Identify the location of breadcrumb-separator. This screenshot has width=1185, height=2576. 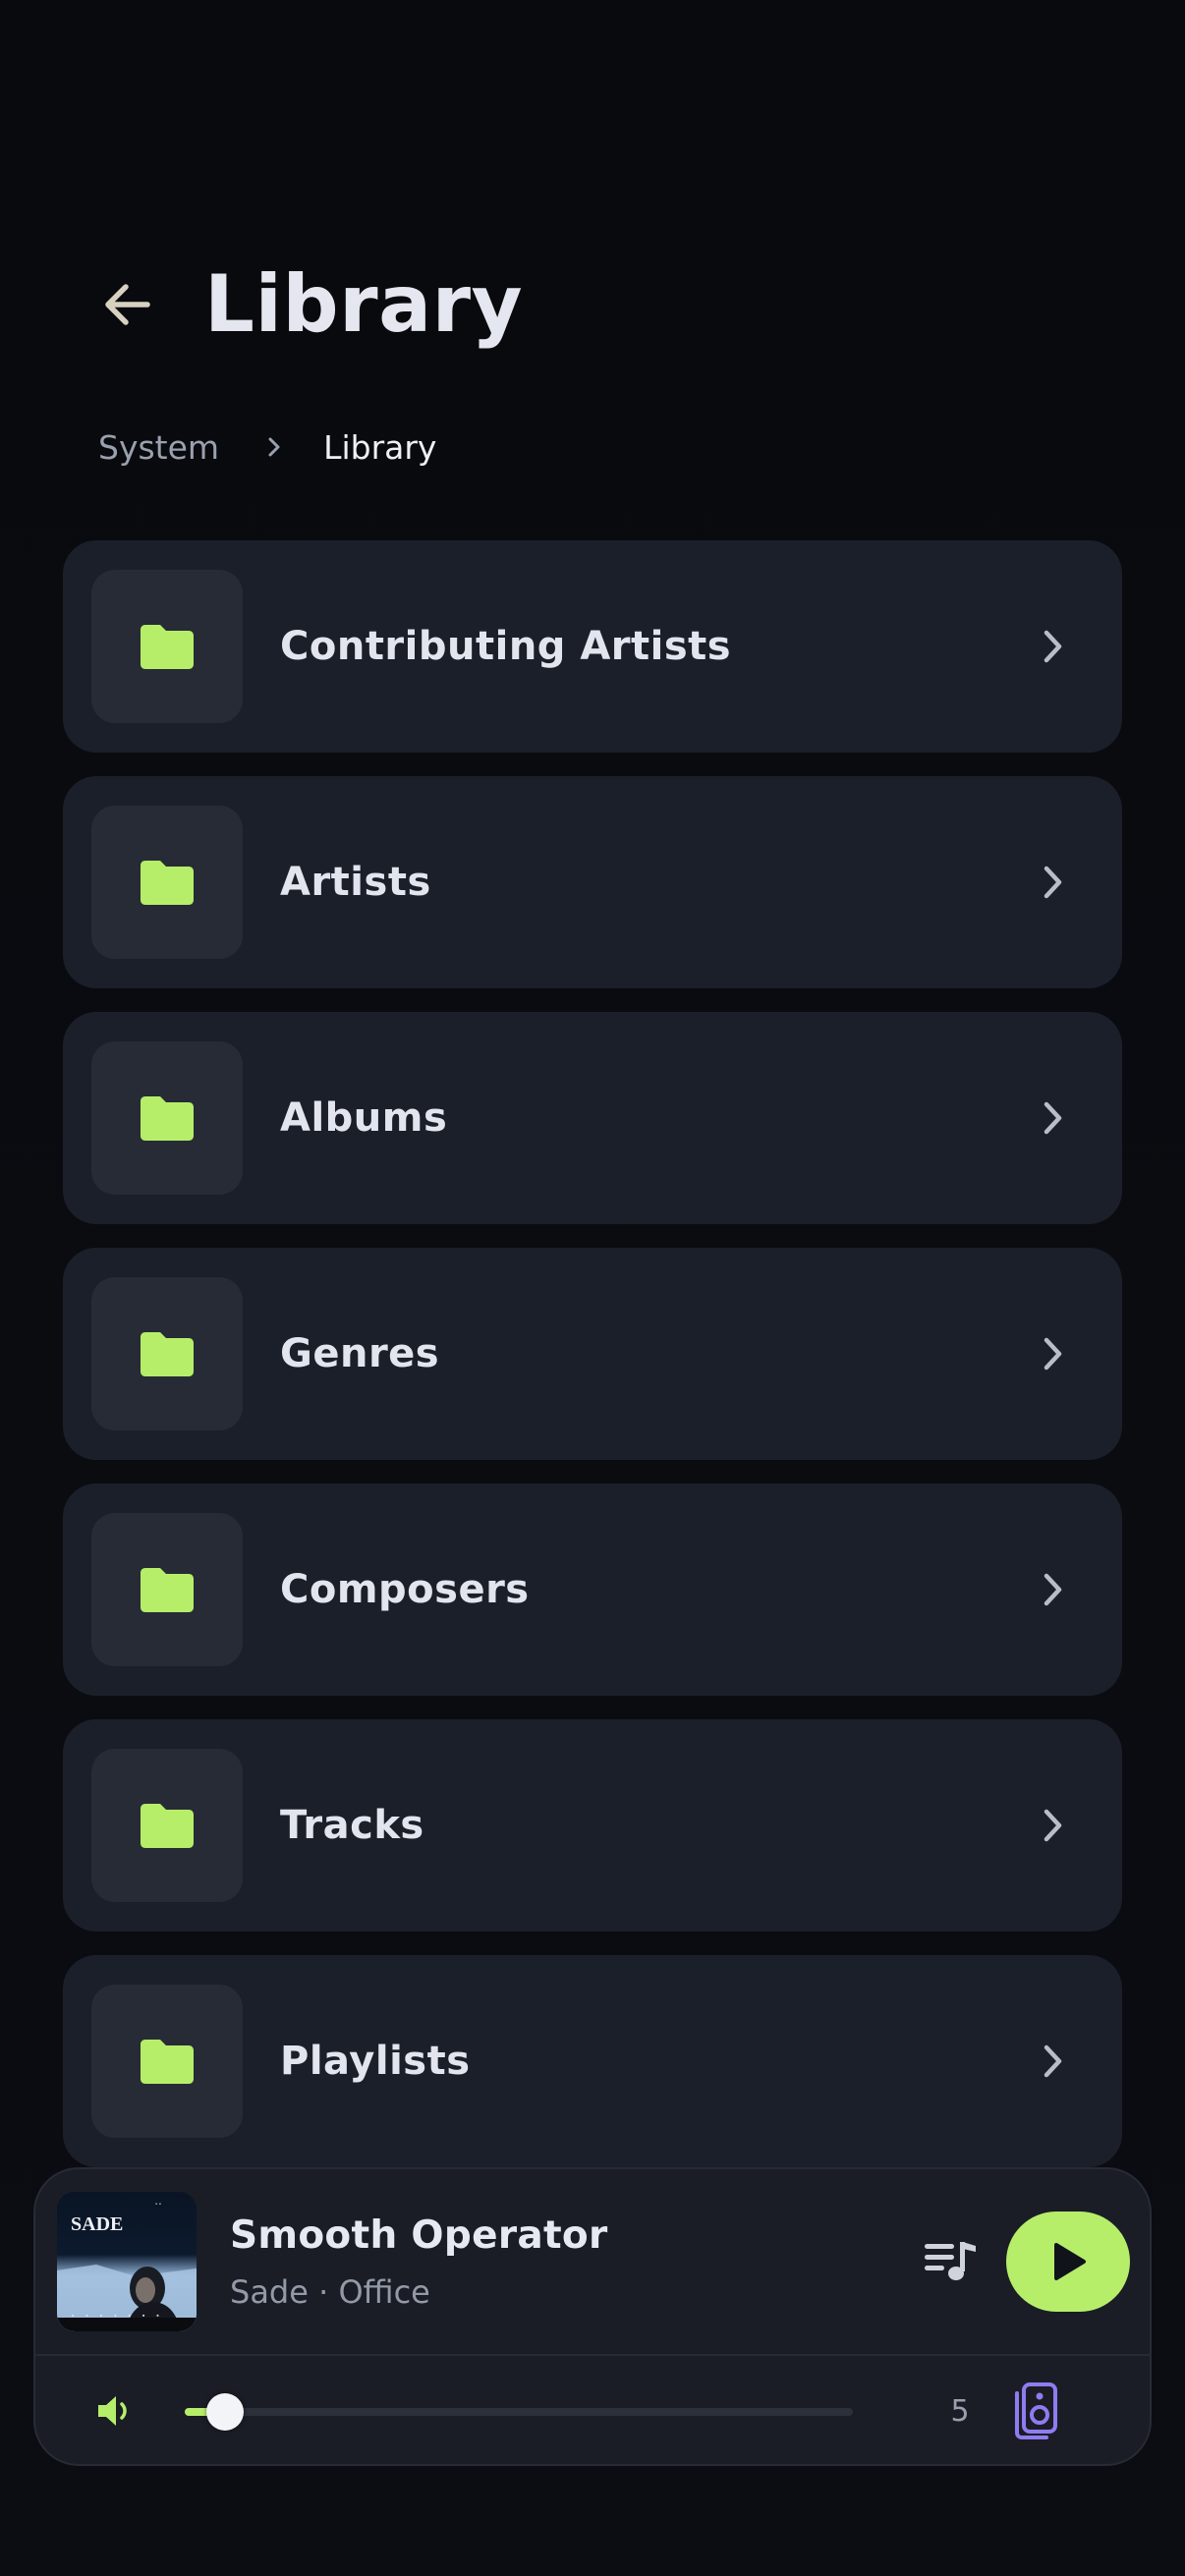
(274, 447).